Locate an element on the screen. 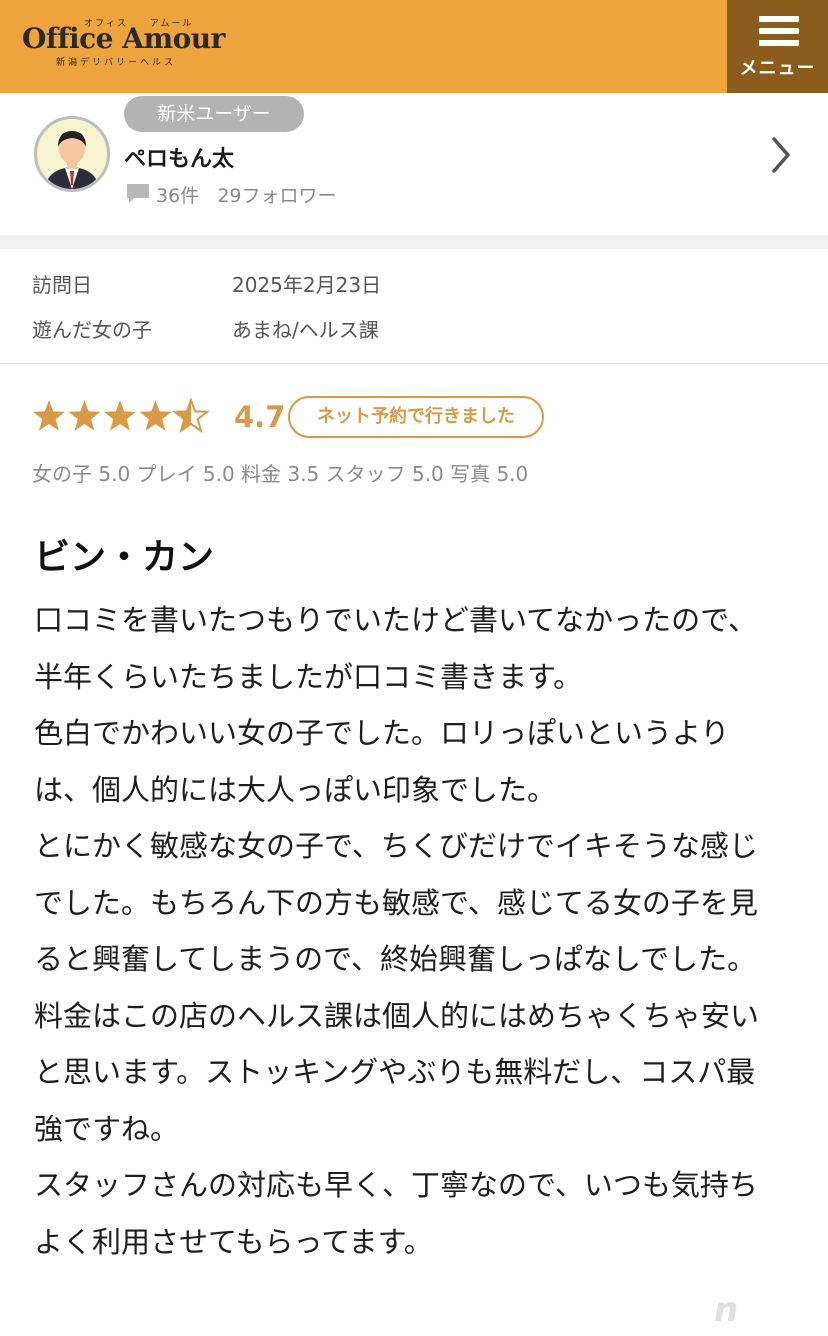  user-rank-badge: 新米ユーザー is located at coordinates (214, 114).